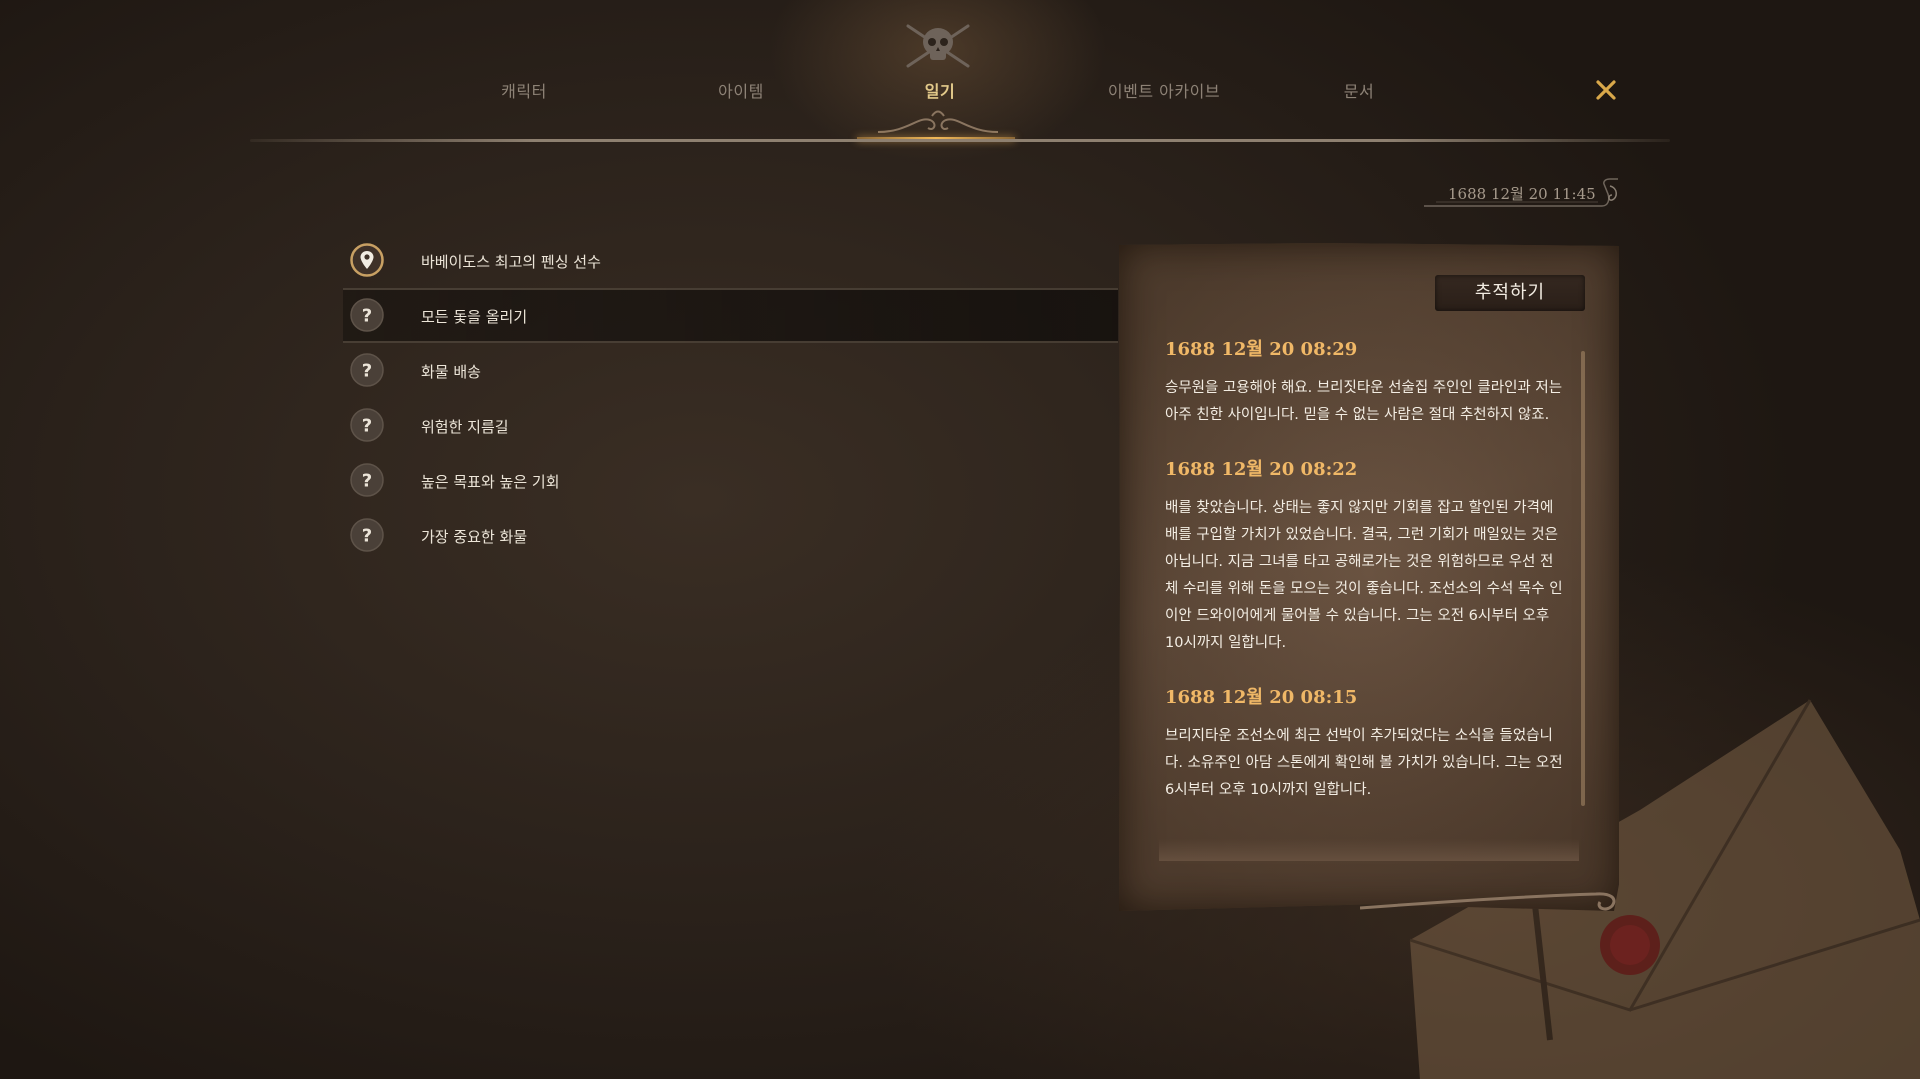  Describe the element at coordinates (1606, 90) in the screenshot. I see `close-icon` at that location.